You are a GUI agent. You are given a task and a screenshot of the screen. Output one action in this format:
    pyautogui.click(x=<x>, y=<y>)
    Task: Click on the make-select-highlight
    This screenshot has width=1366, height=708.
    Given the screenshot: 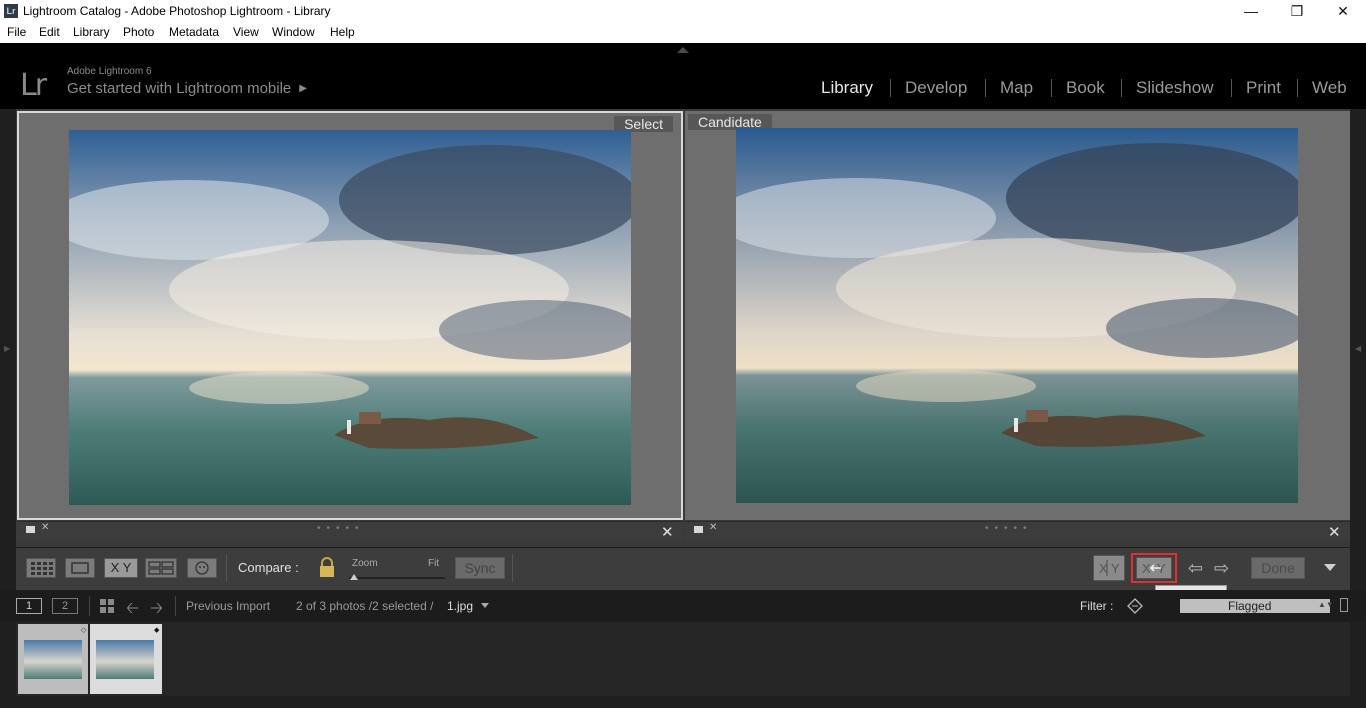 What is the action you would take?
    pyautogui.click(x=1154, y=568)
    